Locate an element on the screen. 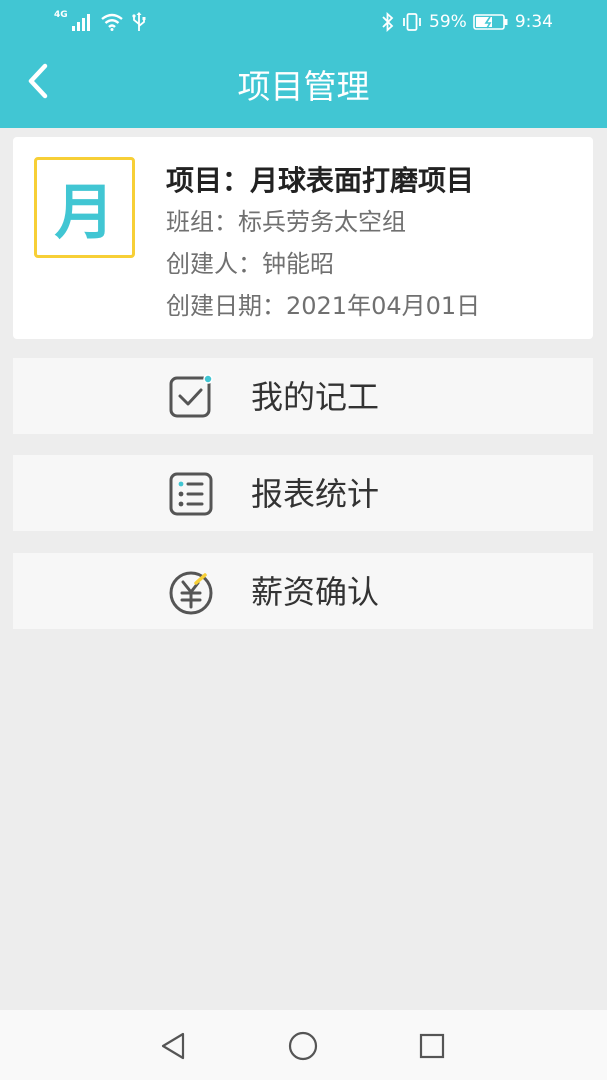 This screenshot has width=607, height=1080. menu-item-salary-confirm: 薪资确认 is located at coordinates (303, 591).